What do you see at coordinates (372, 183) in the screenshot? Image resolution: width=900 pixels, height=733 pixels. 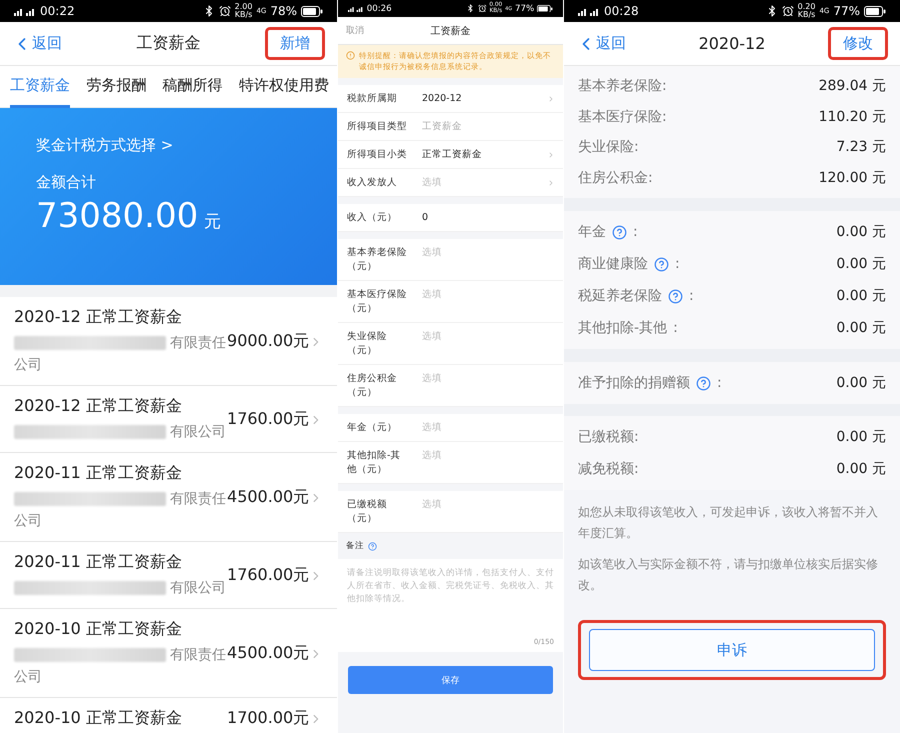 I see `field-label: 收入发放人` at bounding box center [372, 183].